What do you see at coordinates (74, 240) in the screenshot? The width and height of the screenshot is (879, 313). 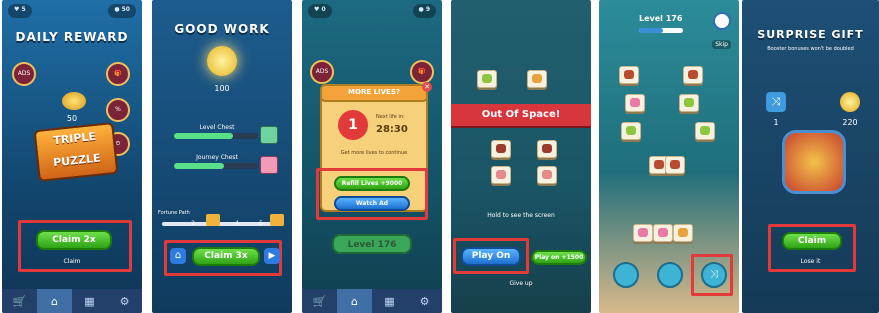 I see `claim-2x-button: Claim 2x` at bounding box center [74, 240].